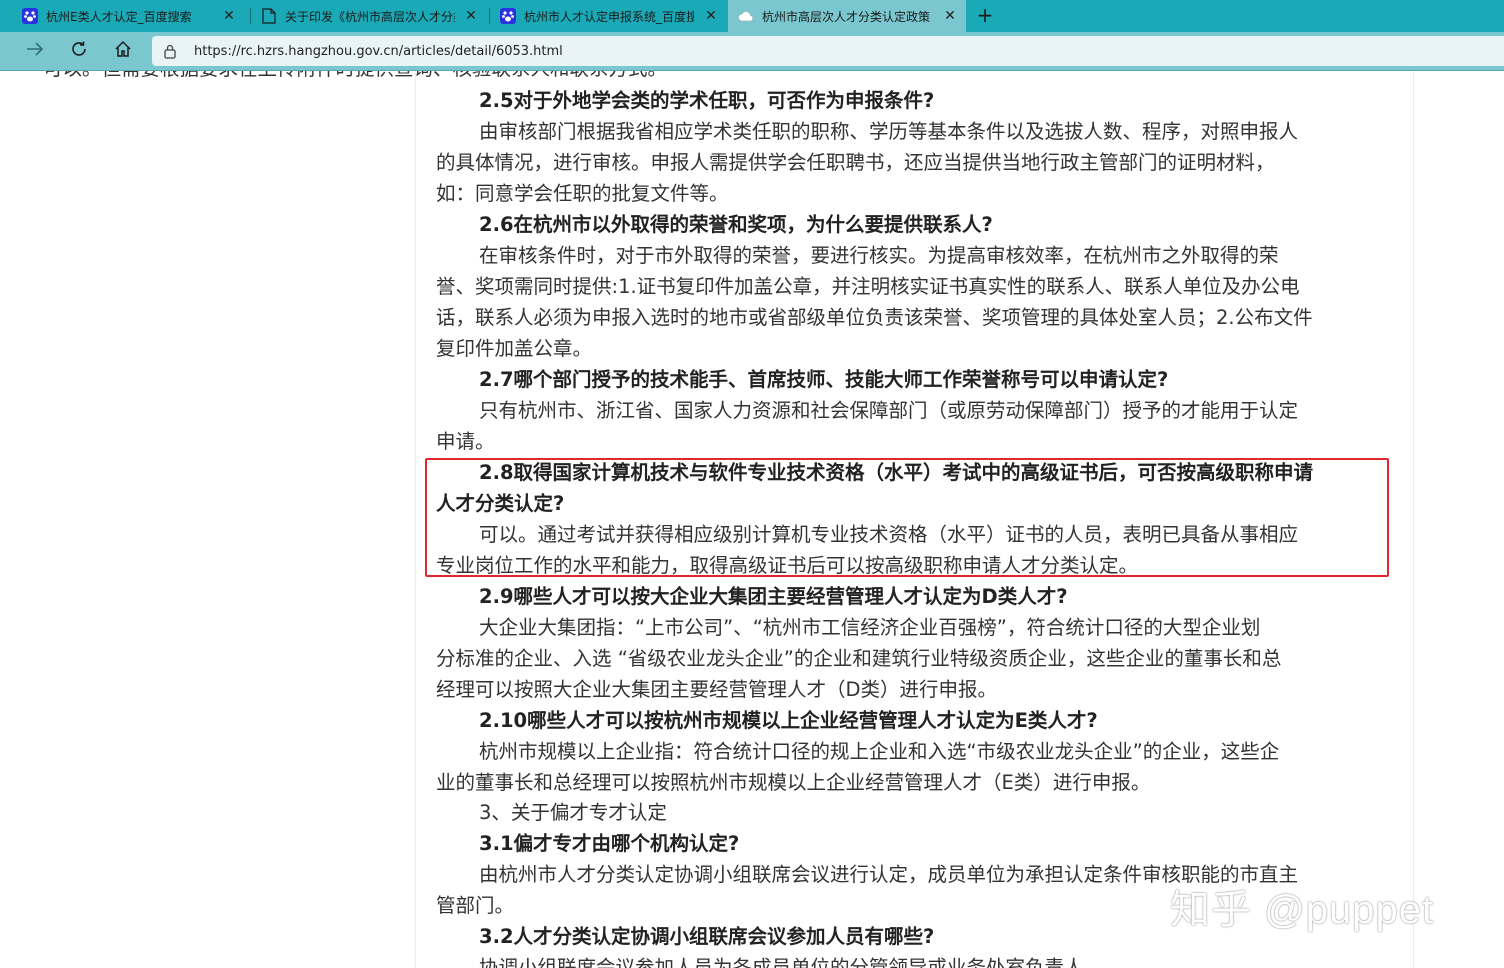  What do you see at coordinates (736, 224) in the screenshot?
I see `question-heading: 2.6在杭州市以外取得的荣誉和奖项，为什么要提供联系人?` at bounding box center [736, 224].